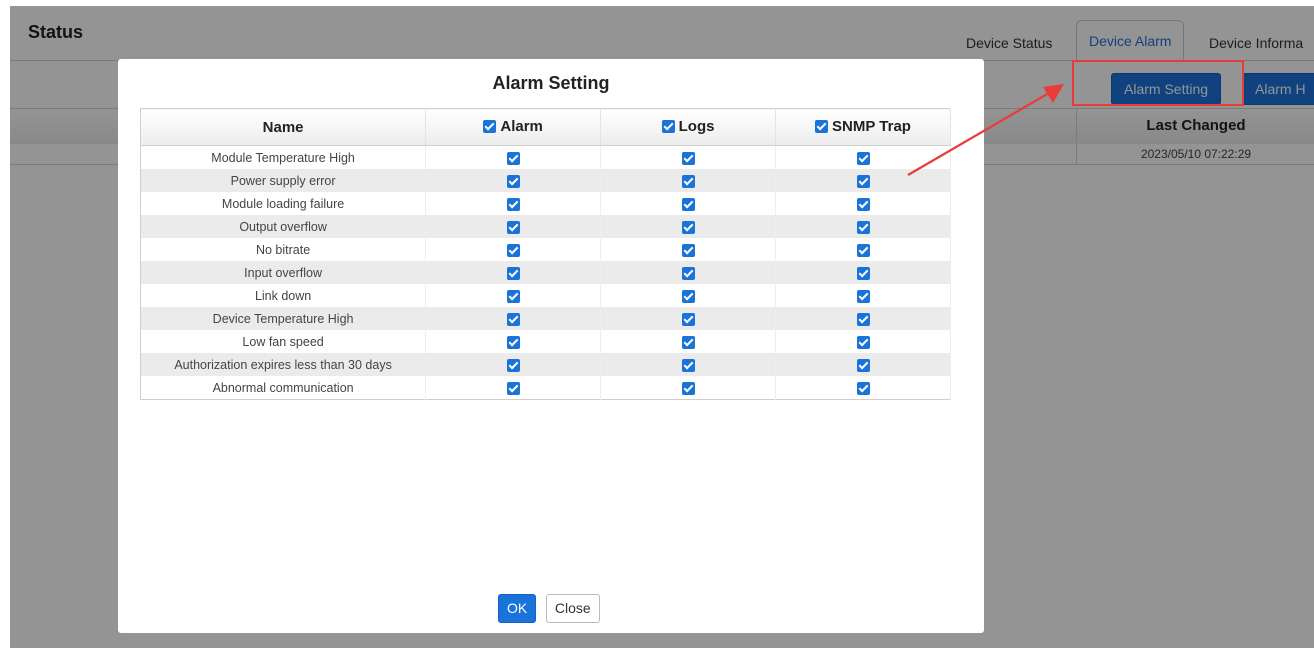  What do you see at coordinates (517, 608) in the screenshot?
I see `ok-button: OK` at bounding box center [517, 608].